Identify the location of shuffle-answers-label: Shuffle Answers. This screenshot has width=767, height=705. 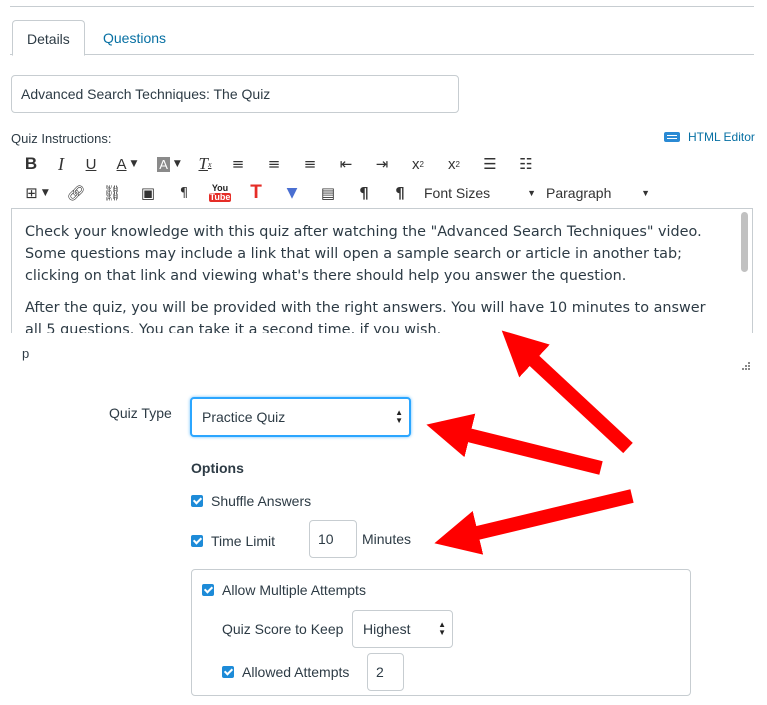
(261, 501).